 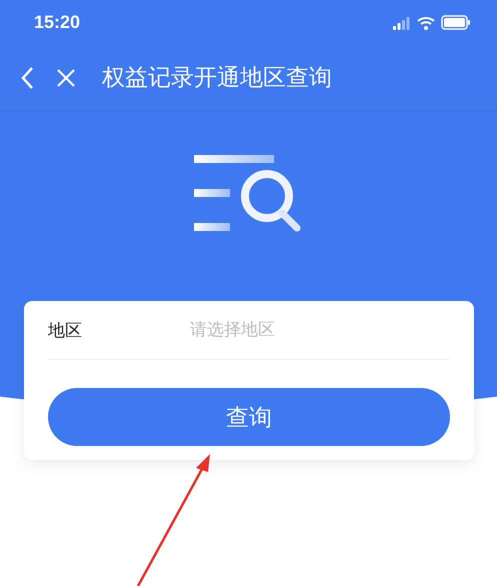 I want to click on query-button: 查询, so click(x=249, y=417).